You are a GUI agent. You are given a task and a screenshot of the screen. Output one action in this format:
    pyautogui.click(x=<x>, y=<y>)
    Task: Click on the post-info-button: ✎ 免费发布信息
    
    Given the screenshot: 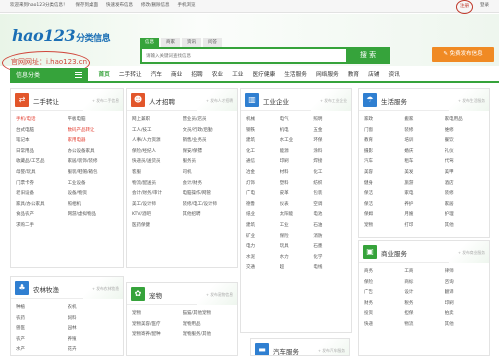 What is the action you would take?
    pyautogui.click(x=463, y=54)
    